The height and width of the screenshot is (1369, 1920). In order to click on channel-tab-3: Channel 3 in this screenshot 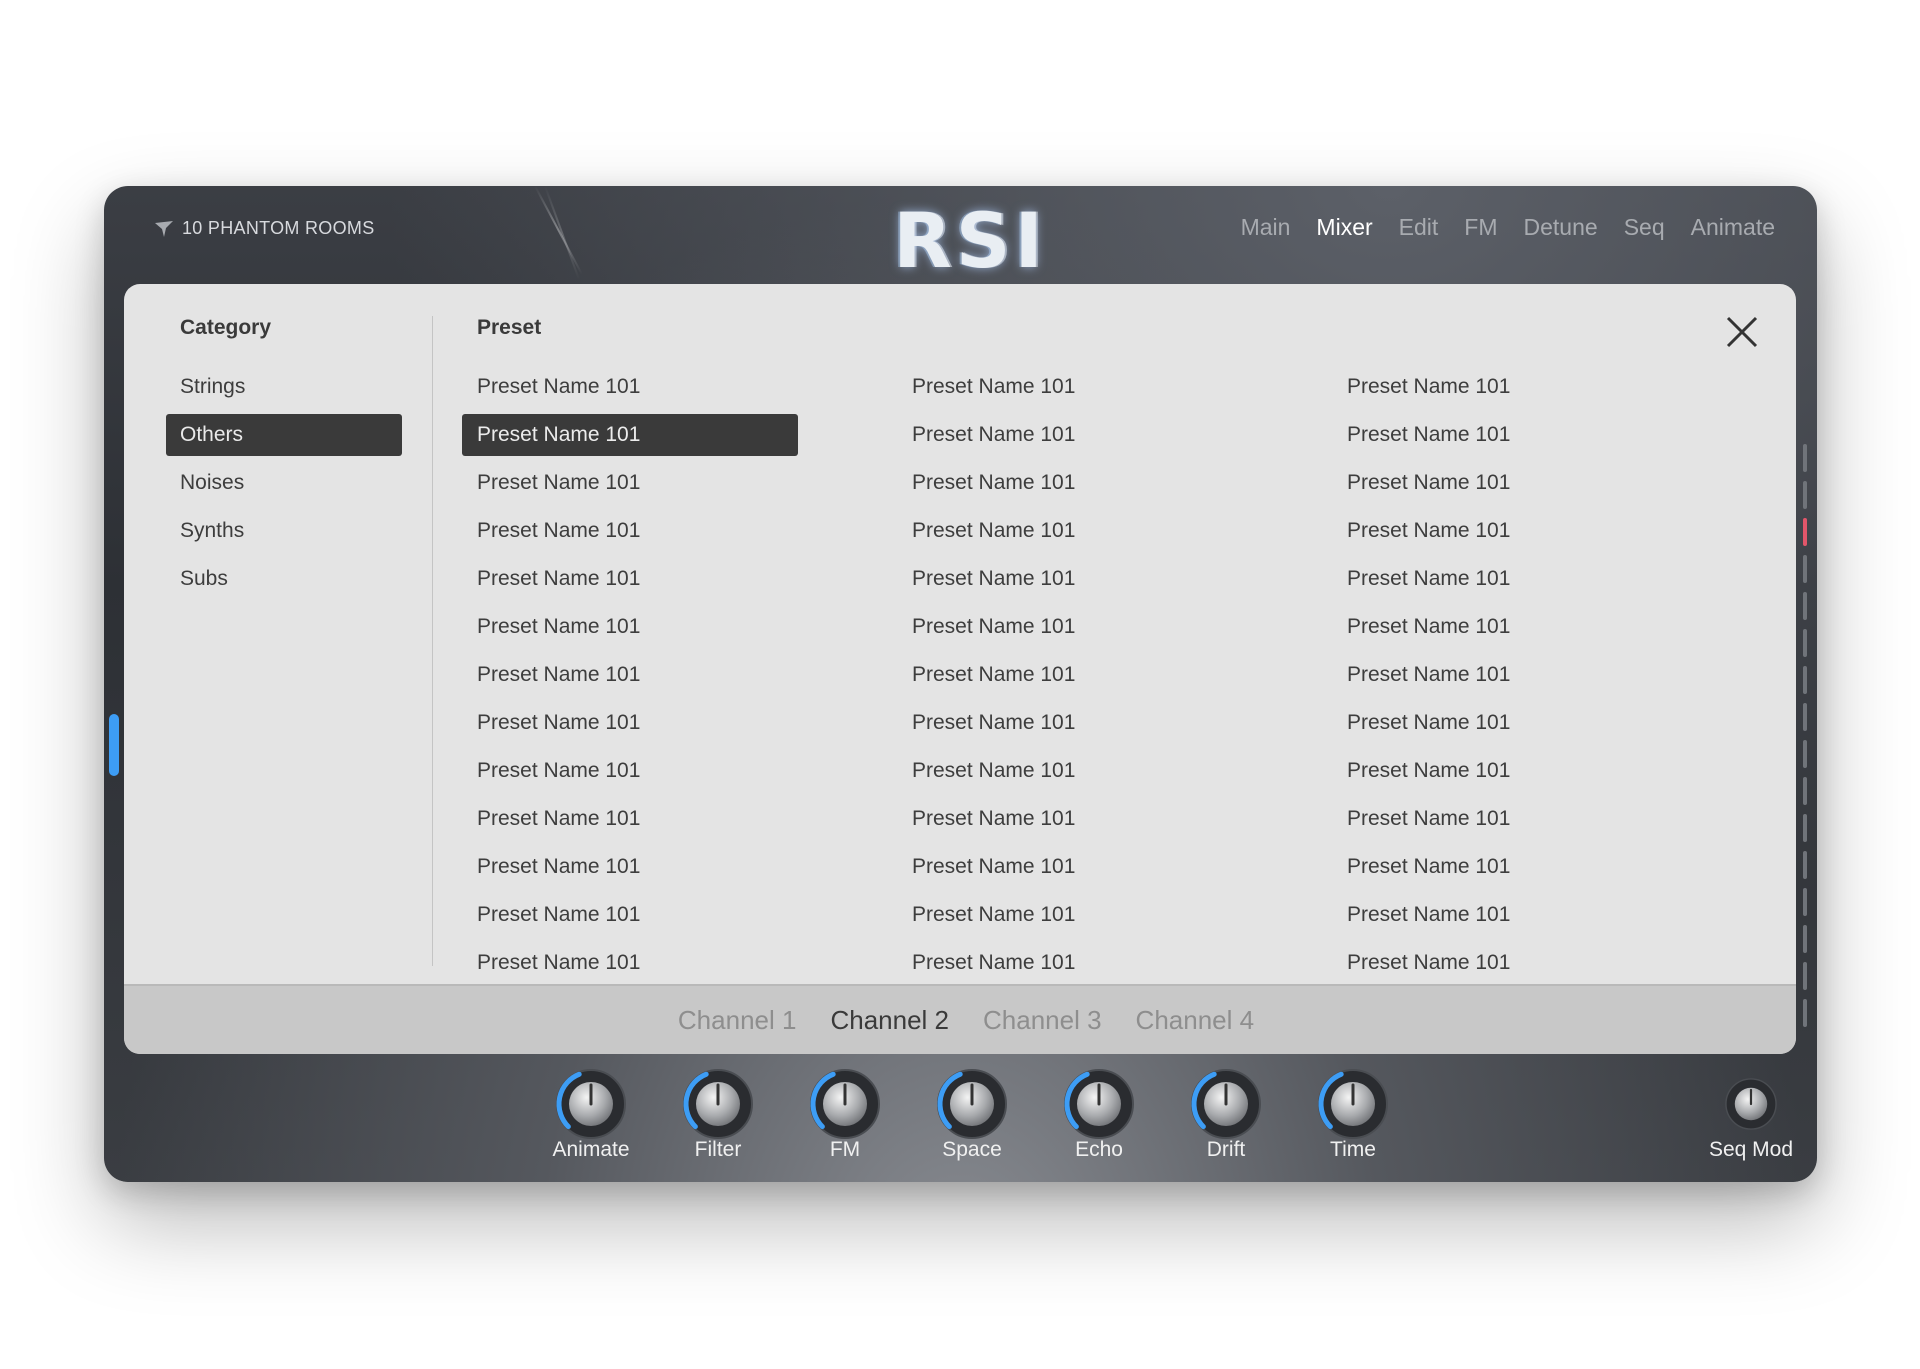, I will do `click(1042, 1020)`.